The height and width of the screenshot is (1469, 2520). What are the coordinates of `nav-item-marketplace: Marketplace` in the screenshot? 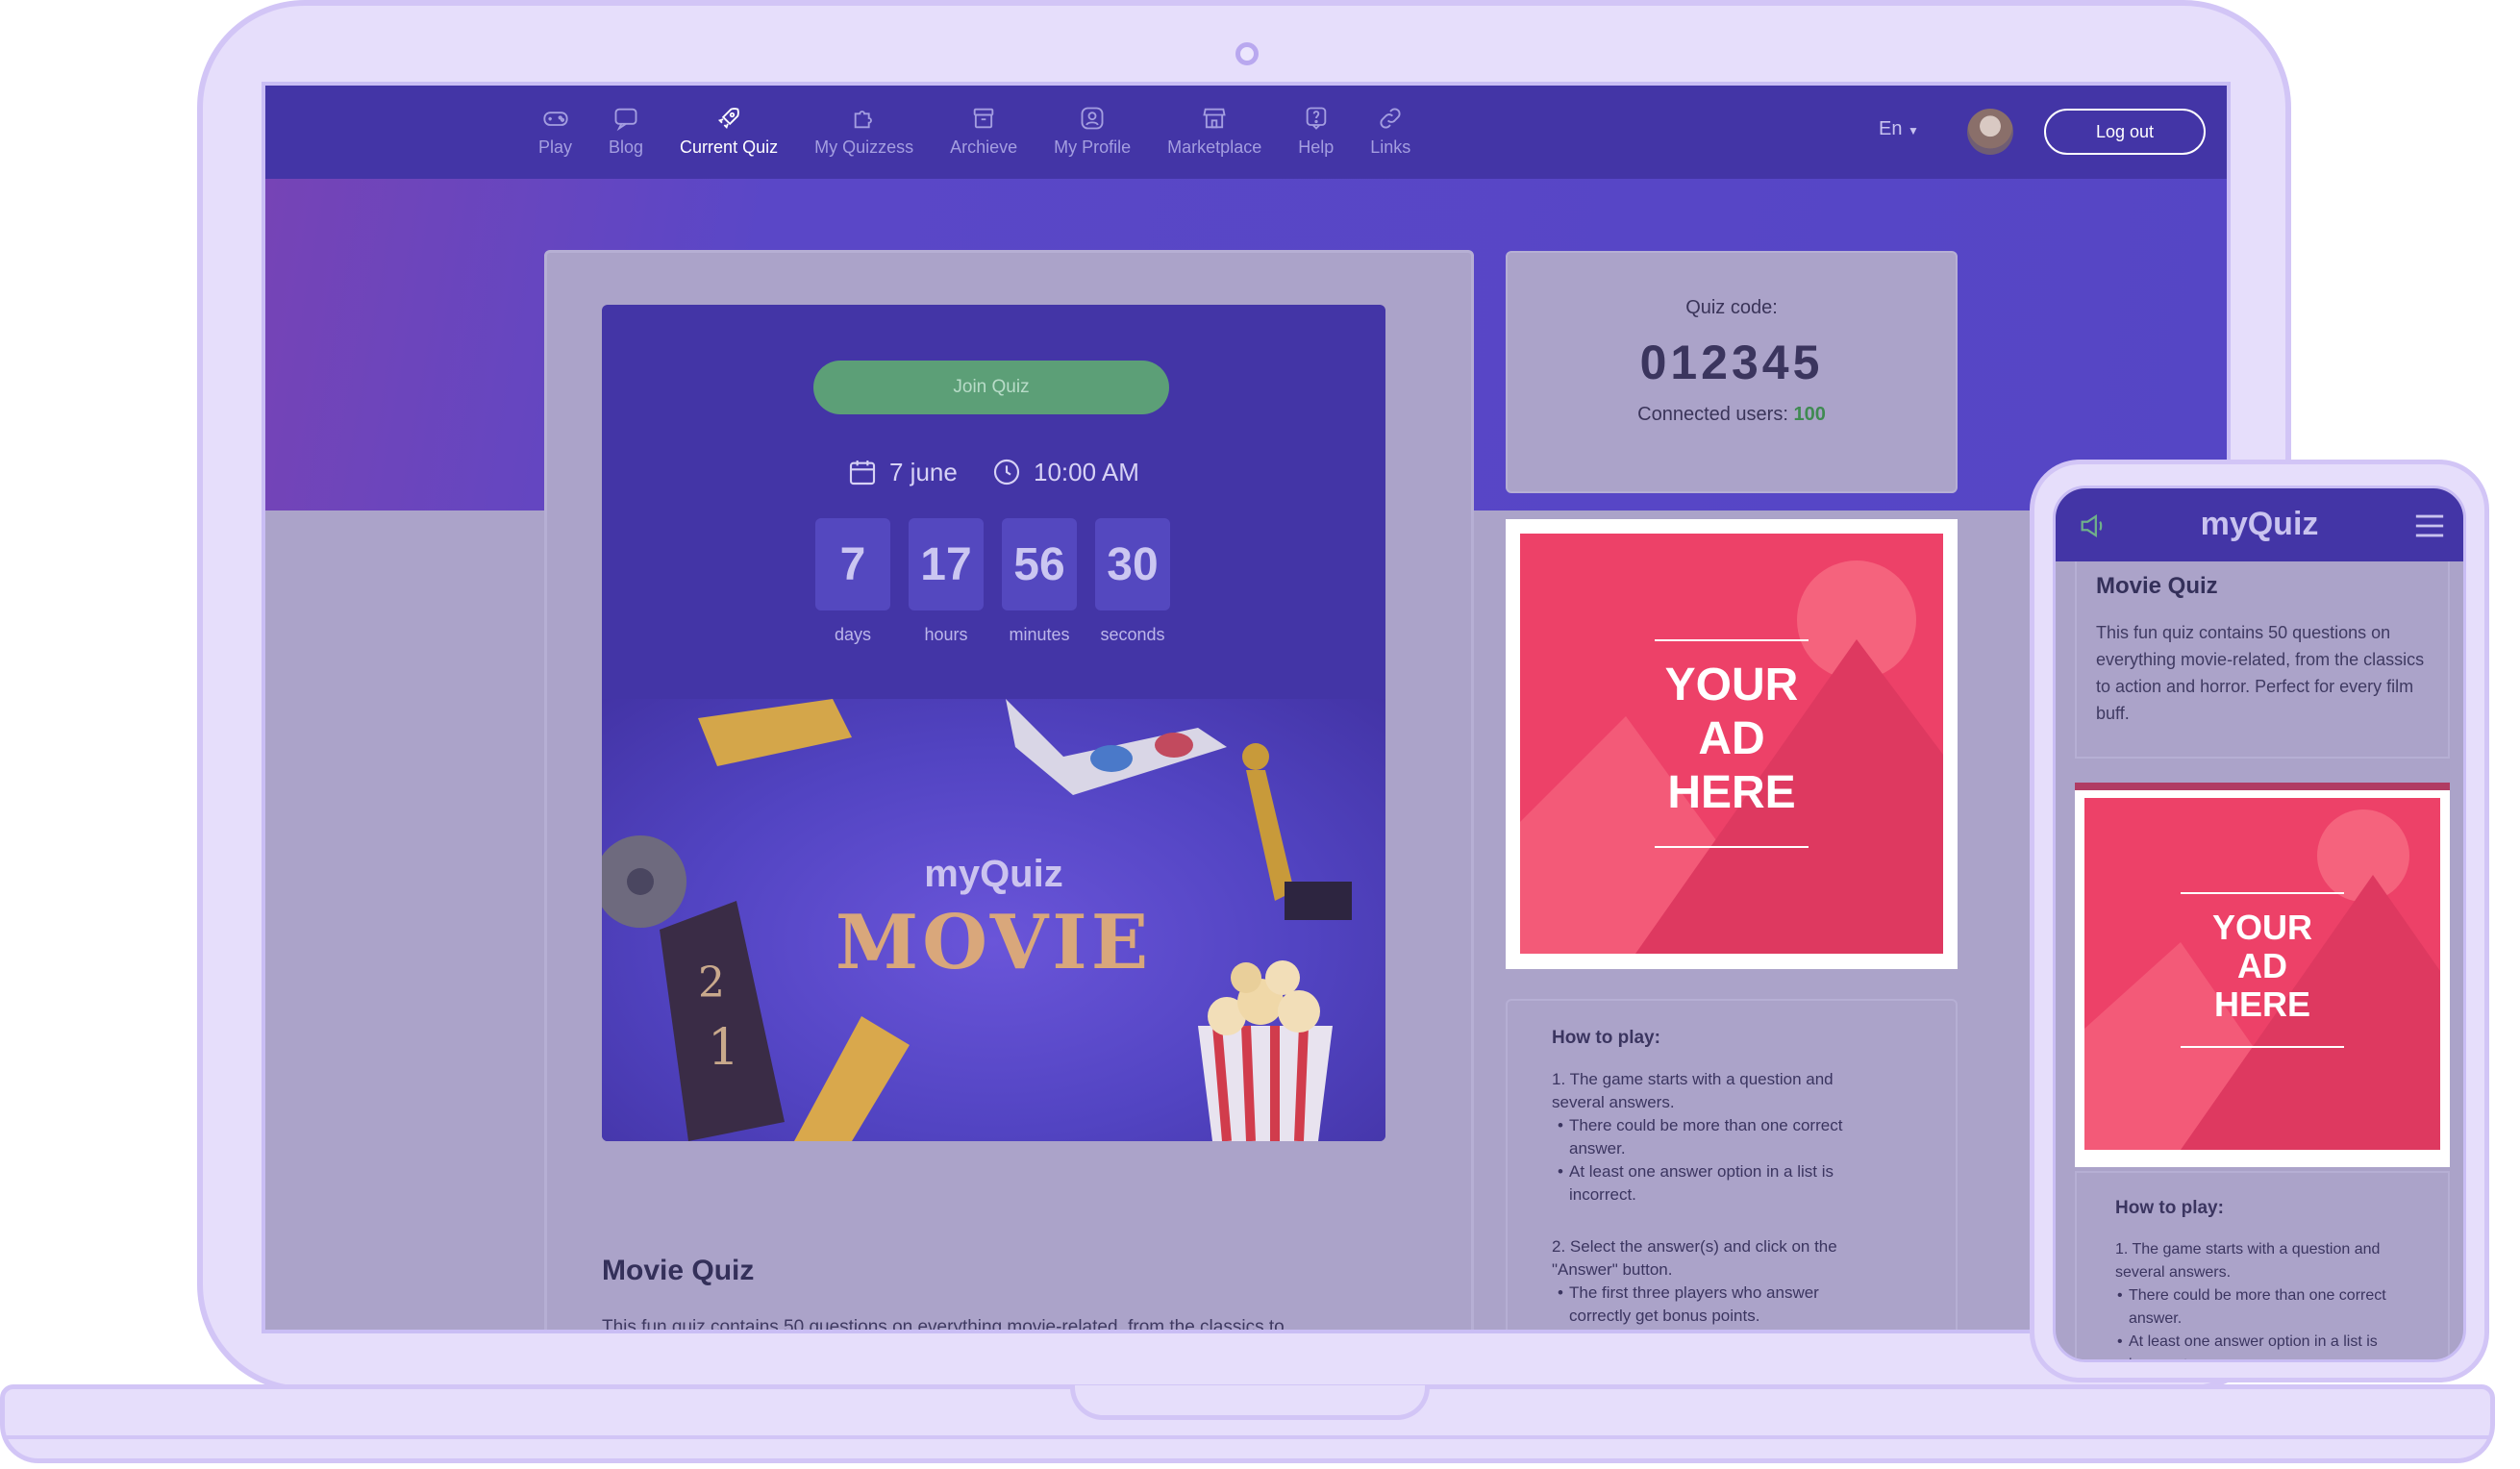 It's located at (1214, 131).